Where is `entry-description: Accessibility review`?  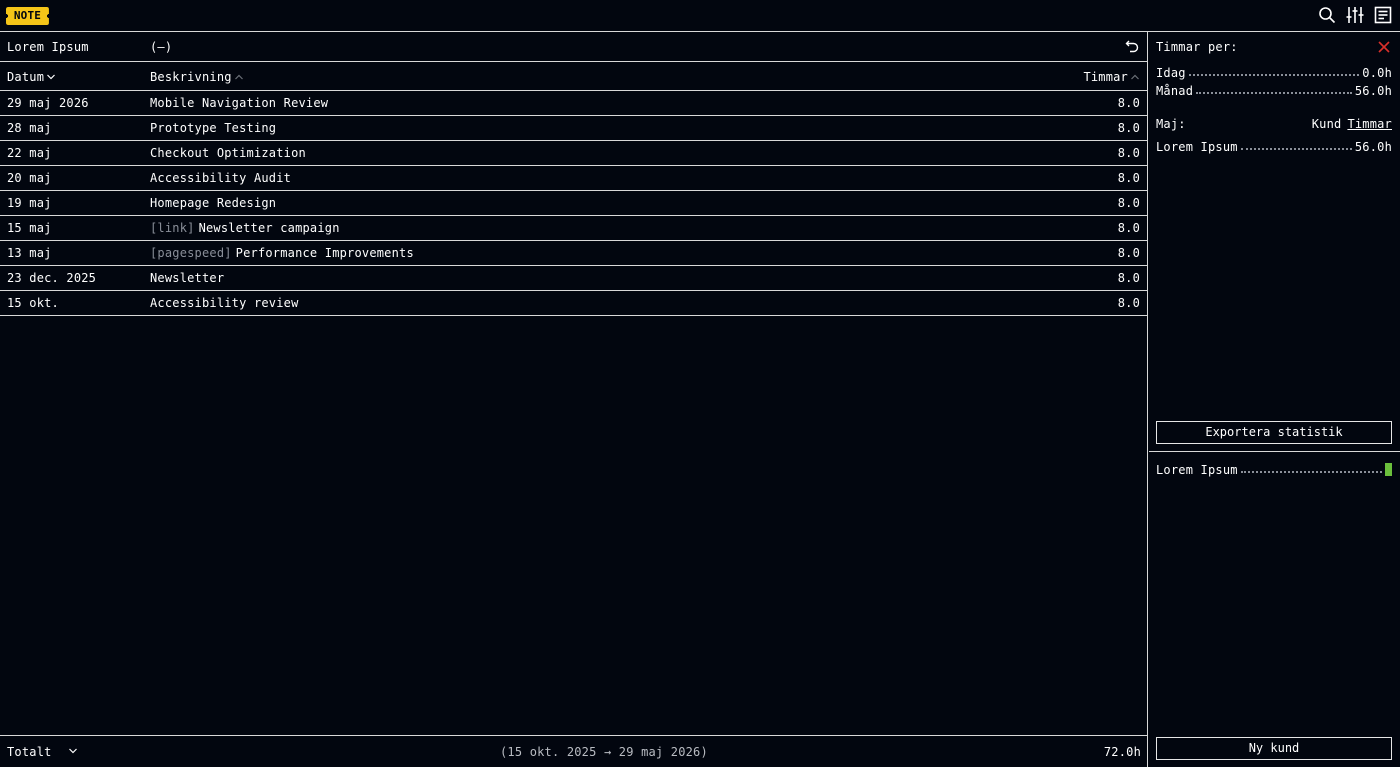
entry-description: Accessibility review is located at coordinates (224, 303).